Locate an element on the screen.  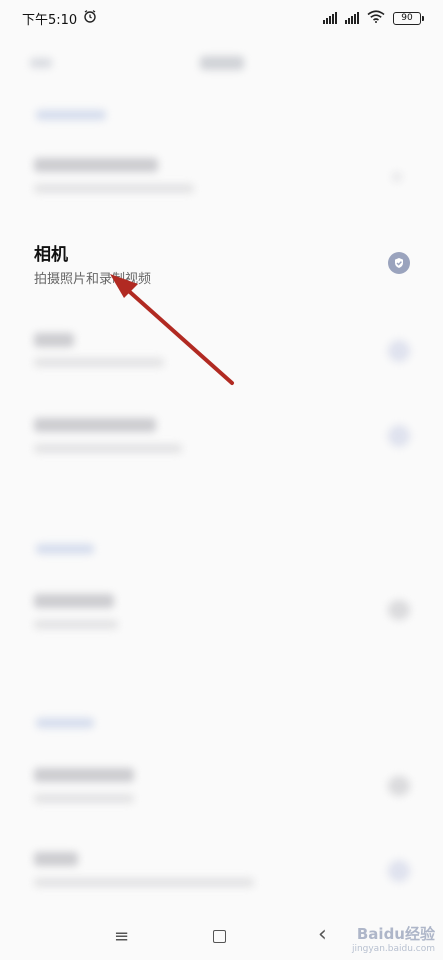
menu-icon: ≡ is located at coordinates (121, 936).